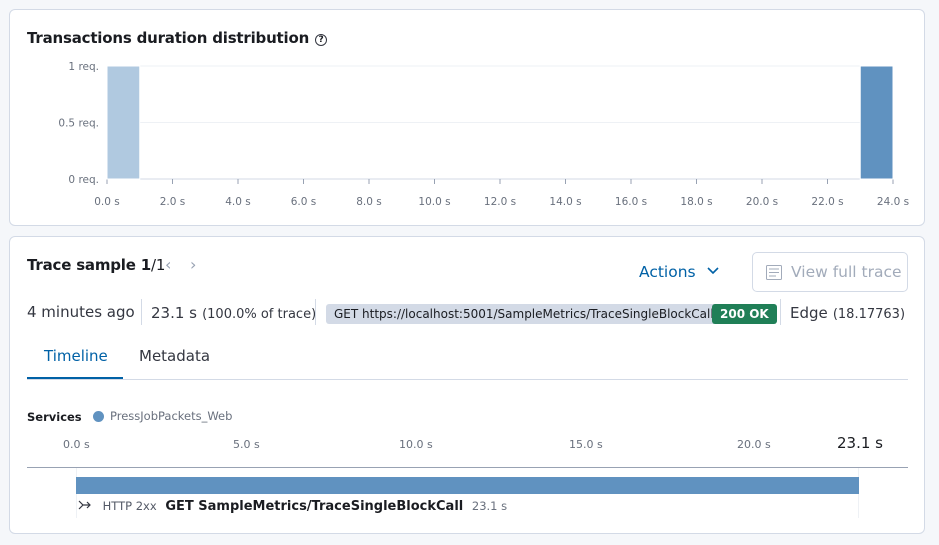  I want to click on timeline-tick: 0.0 s, so click(76, 444).